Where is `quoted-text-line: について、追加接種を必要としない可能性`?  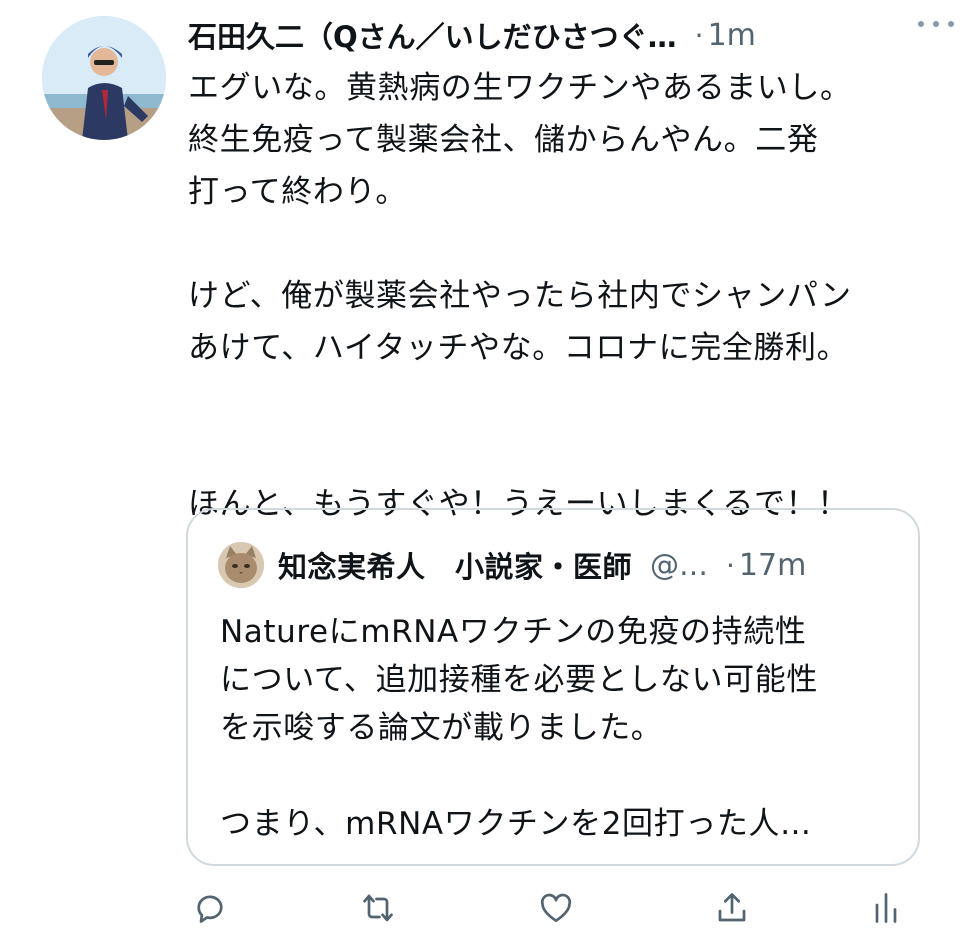 quoted-text-line: について、追加接種を必要としない可能性 is located at coordinates (519, 680).